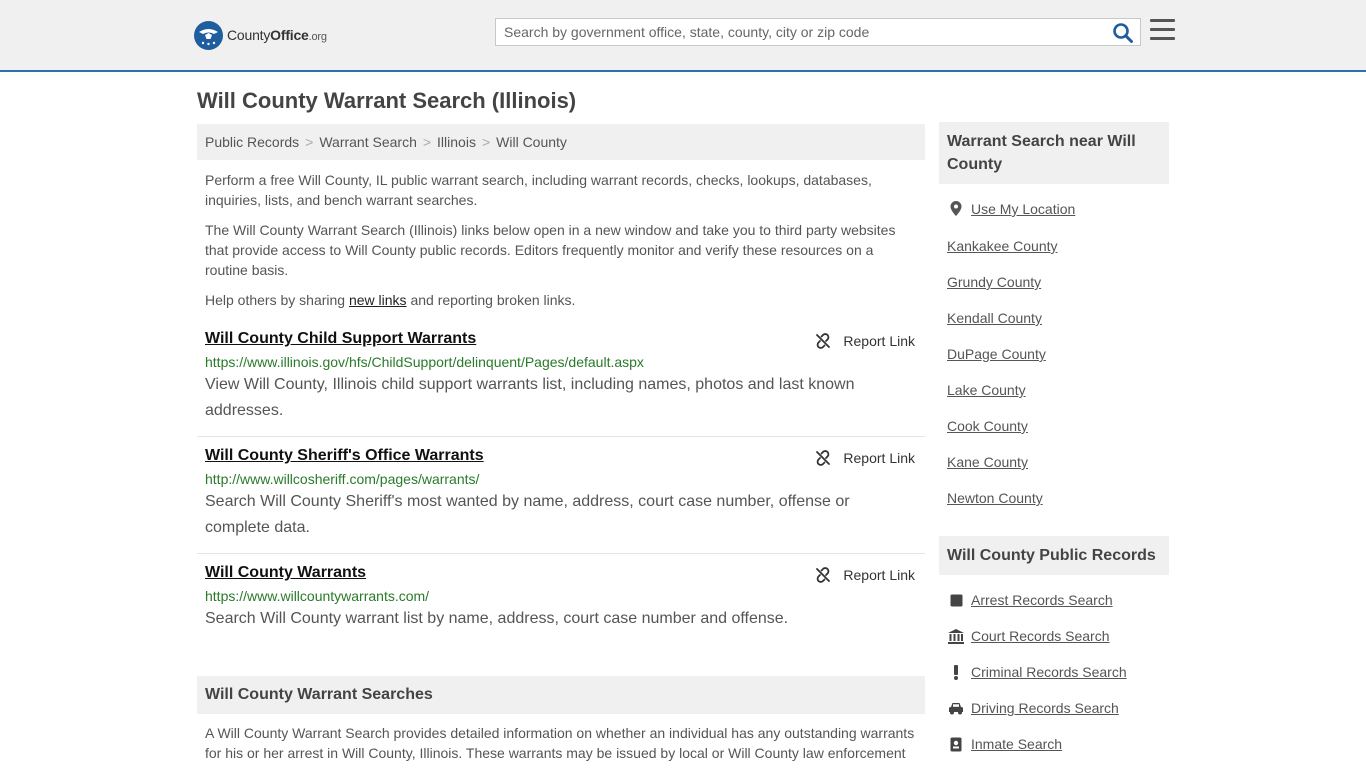 This screenshot has width=1366, height=768. I want to click on search-button, so click(1123, 33).